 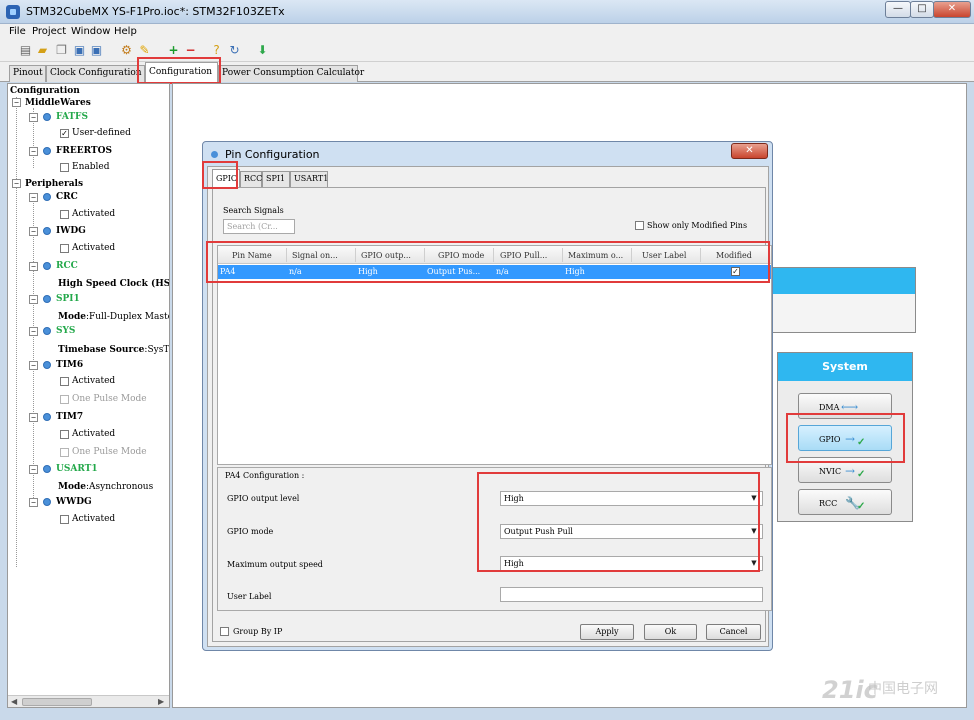 I want to click on save-icon: ▣, so click(x=79, y=50).